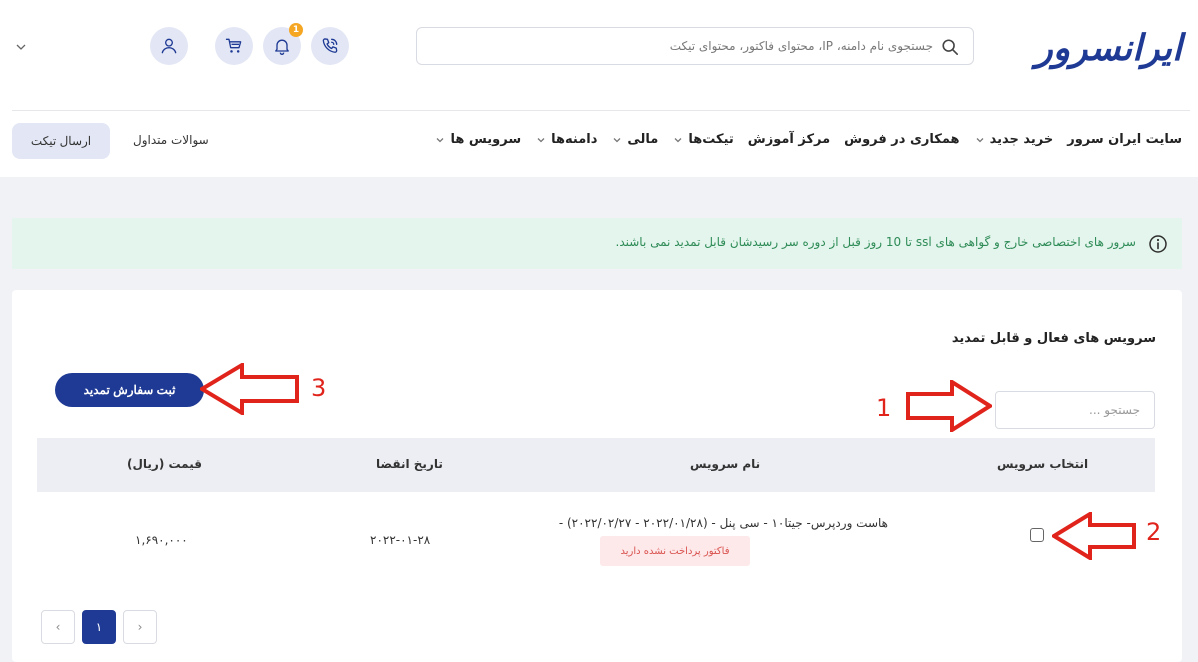 Image resolution: width=1198 pixels, height=662 pixels. What do you see at coordinates (129, 390) in the screenshot?
I see `submit-renewal-order-button: ثبت سفارش تمدید` at bounding box center [129, 390].